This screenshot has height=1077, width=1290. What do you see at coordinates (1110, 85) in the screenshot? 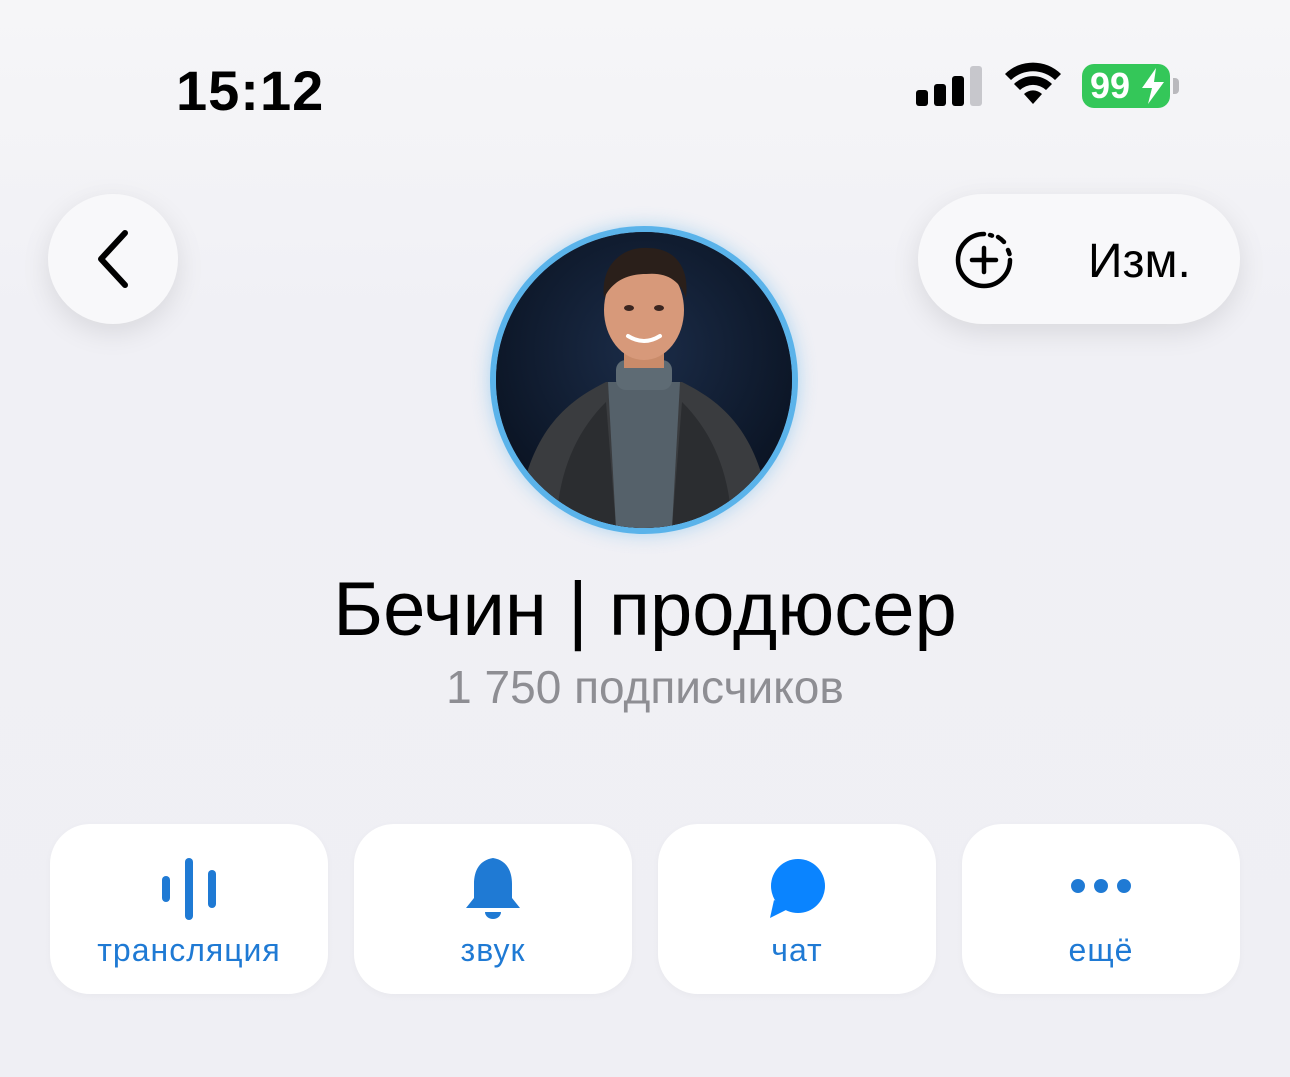
I see `battery-percent: 99` at bounding box center [1110, 85].